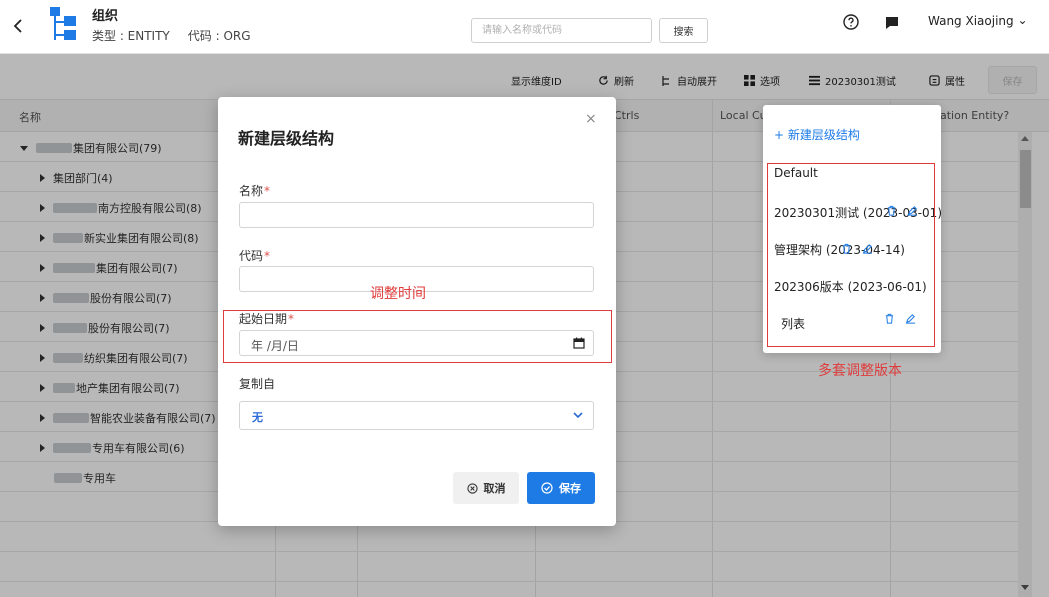 This screenshot has width=1049, height=597. I want to click on copy-from-select: 无, so click(416, 415).